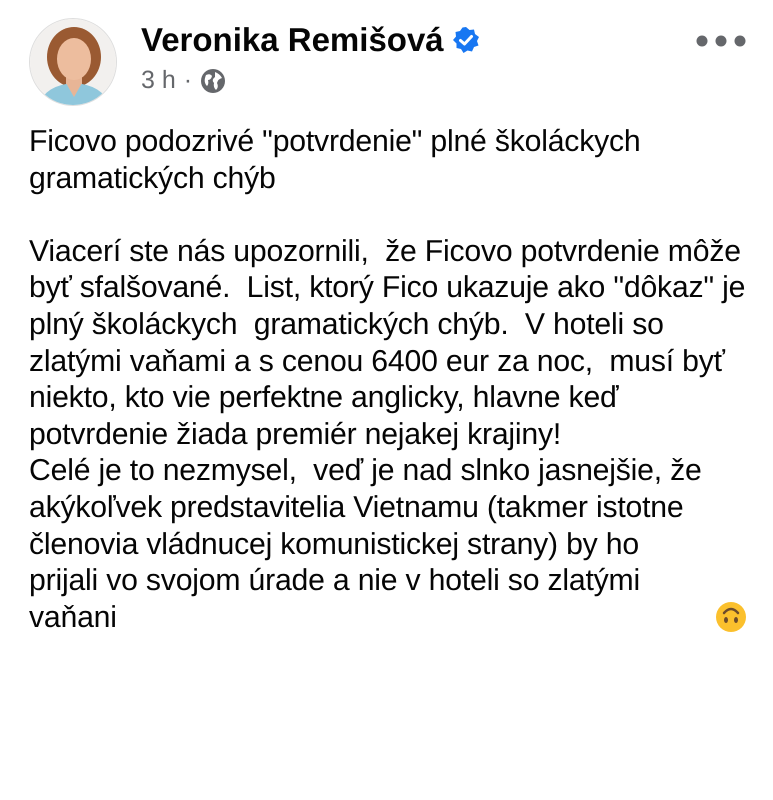  What do you see at coordinates (213, 81) in the screenshot?
I see `globe-icon` at bounding box center [213, 81].